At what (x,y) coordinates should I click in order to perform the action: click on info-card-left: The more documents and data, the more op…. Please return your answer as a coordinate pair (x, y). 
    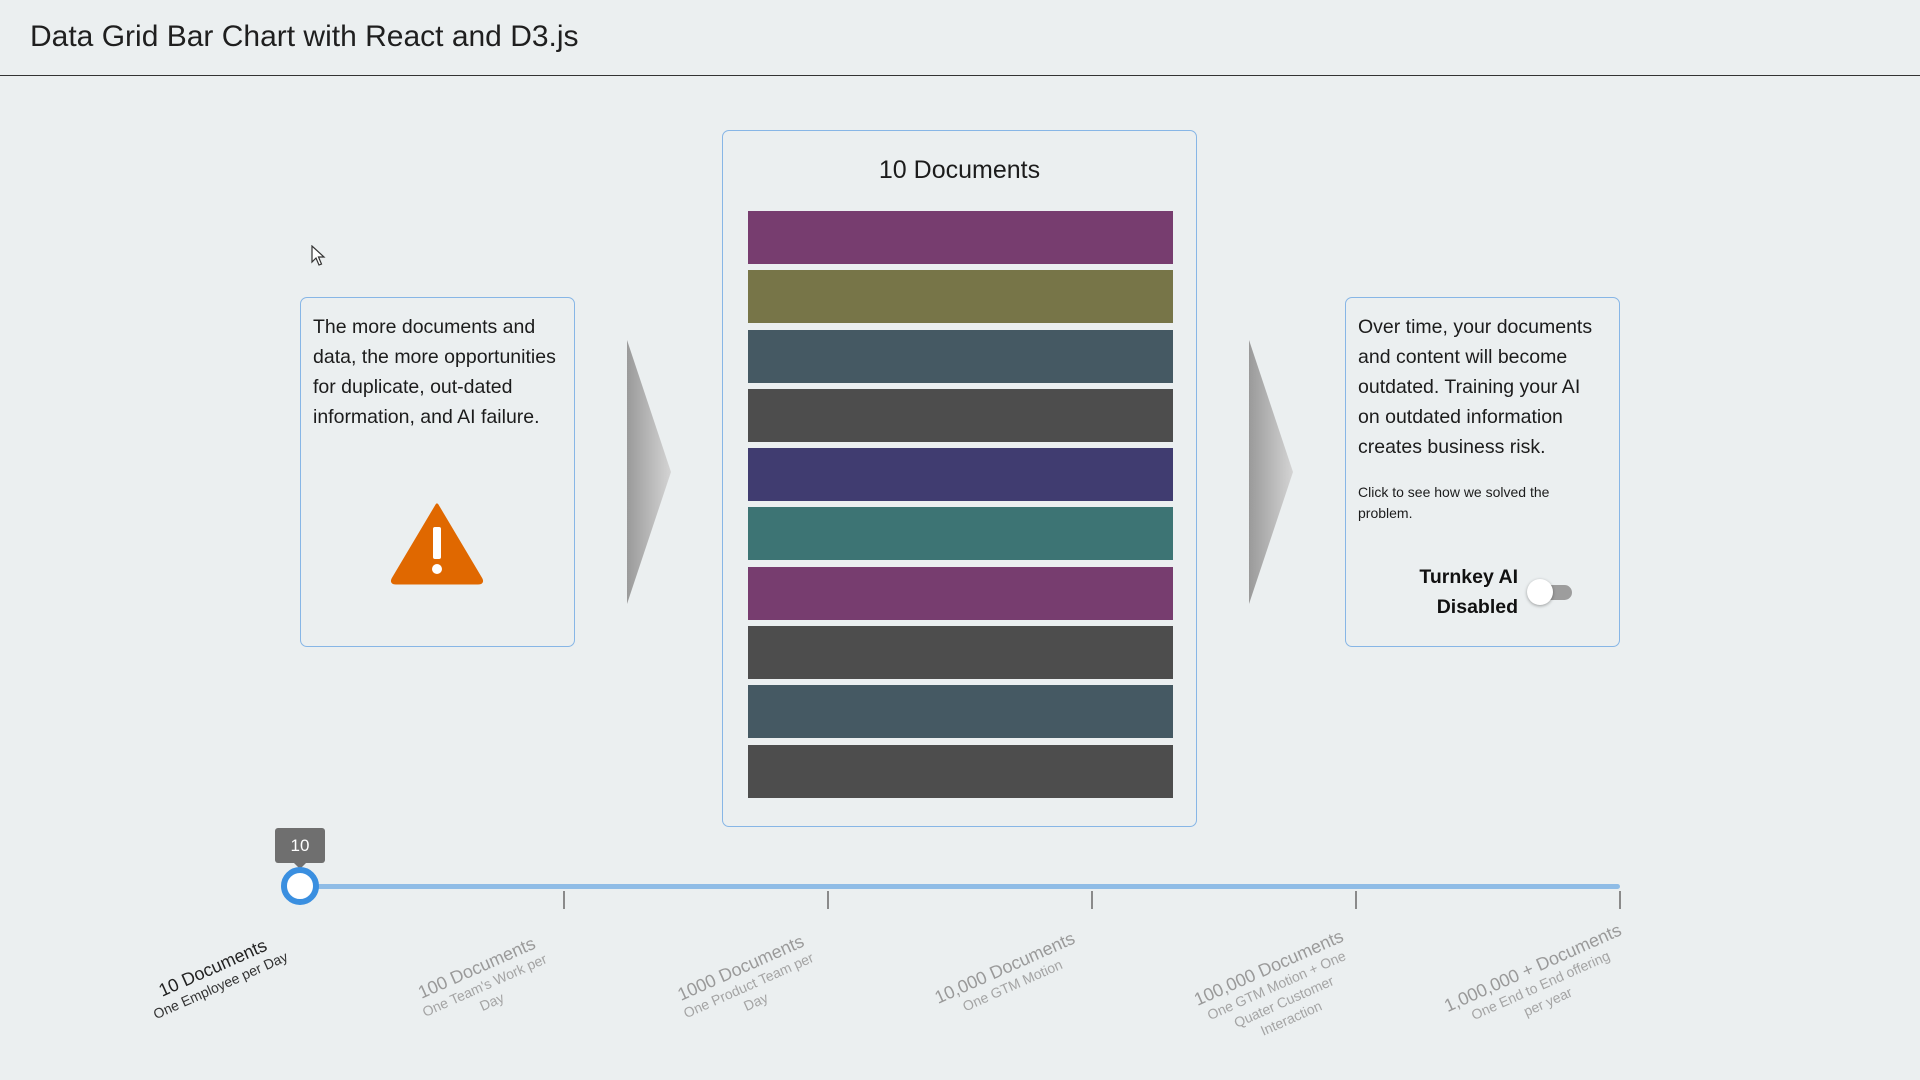
    Looking at the image, I should click on (437, 472).